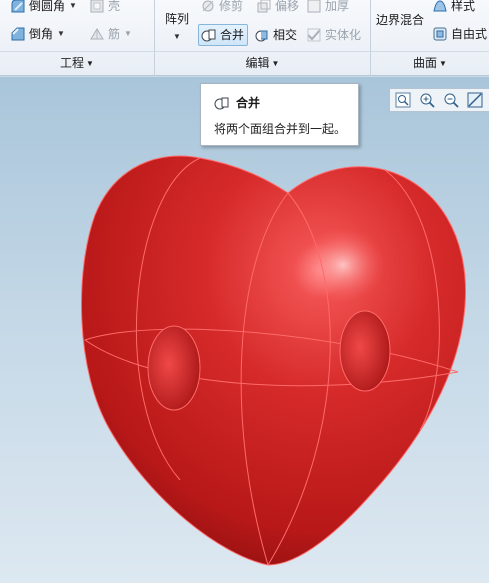 This screenshot has width=489, height=583. I want to click on zoom-fit-button, so click(402, 100).